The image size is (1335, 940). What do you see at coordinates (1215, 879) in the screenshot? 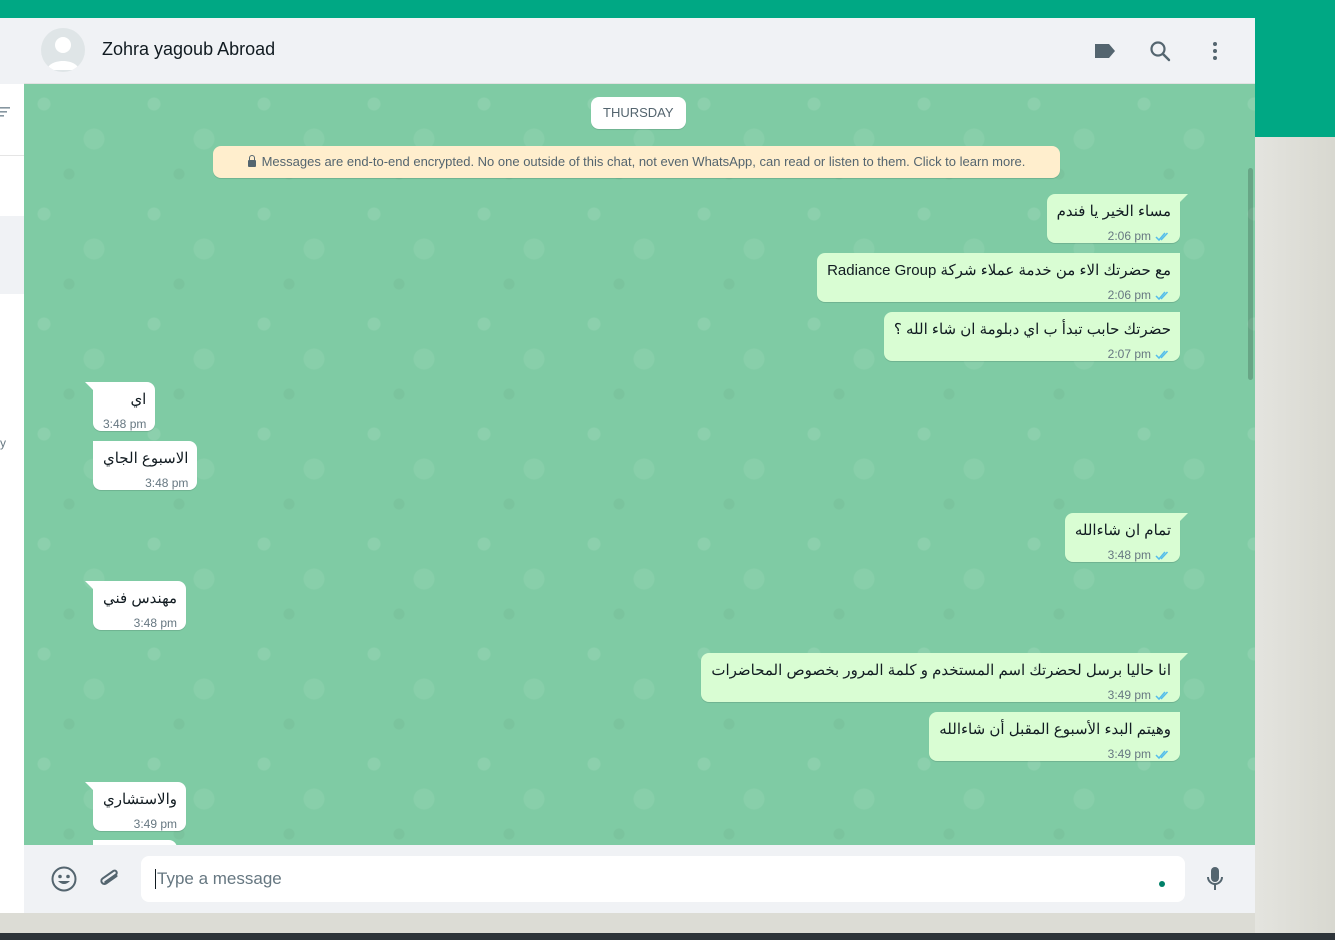
I see `microphone-icon` at bounding box center [1215, 879].